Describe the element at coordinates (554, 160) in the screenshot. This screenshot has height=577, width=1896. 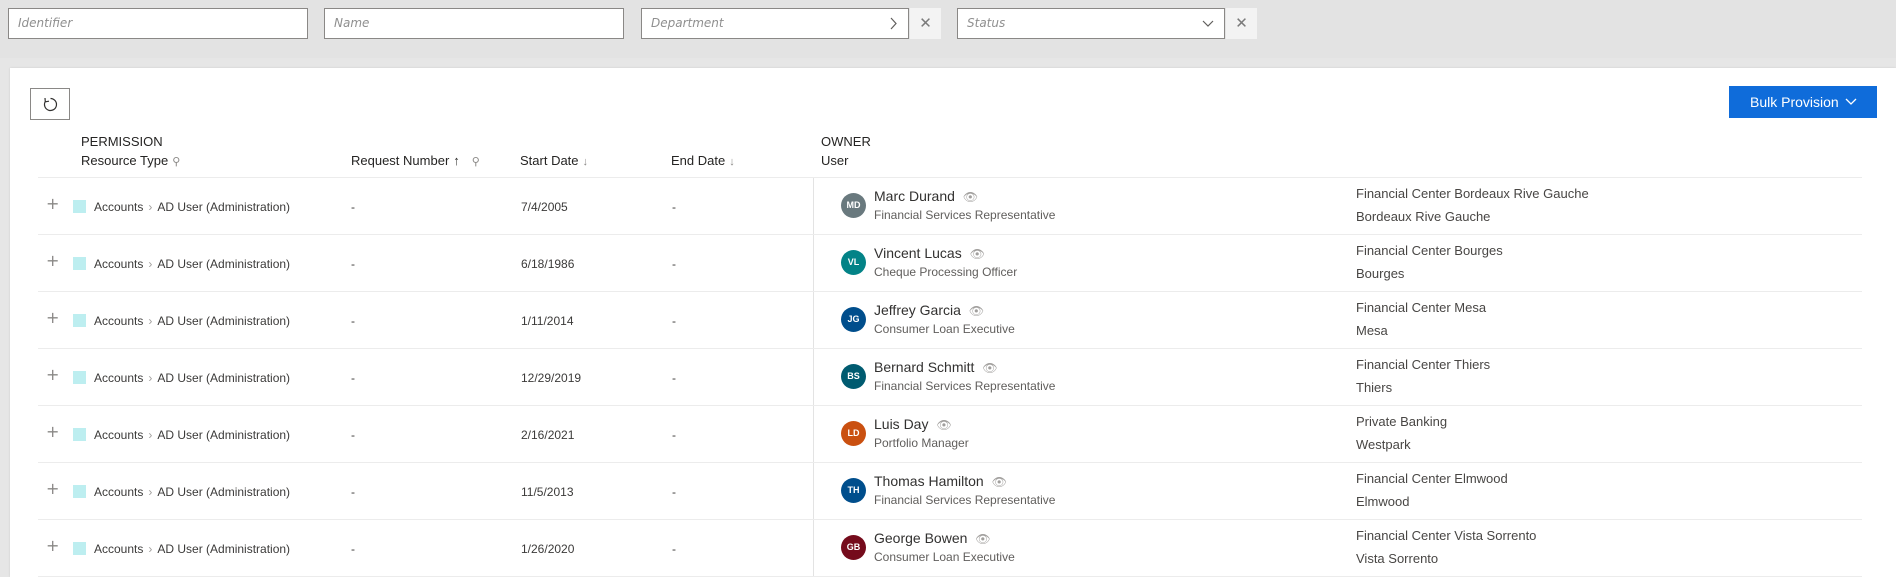
I see `column-start-date: Start Date ↓` at that location.